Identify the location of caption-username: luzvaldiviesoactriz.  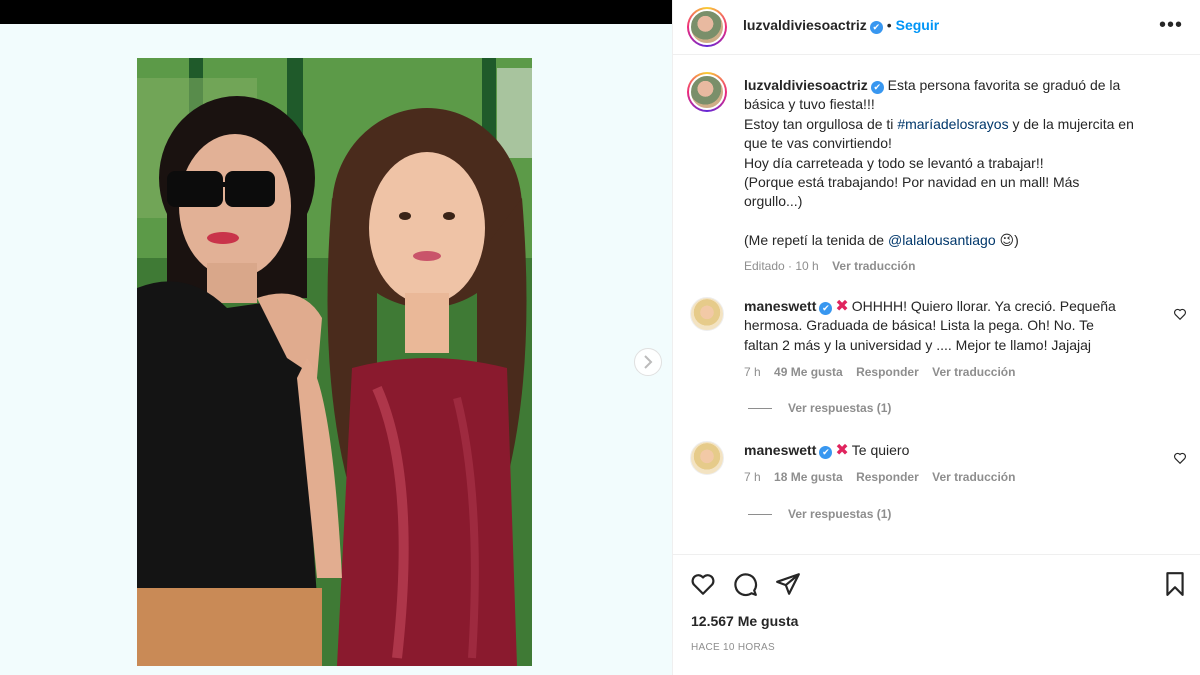
(806, 85).